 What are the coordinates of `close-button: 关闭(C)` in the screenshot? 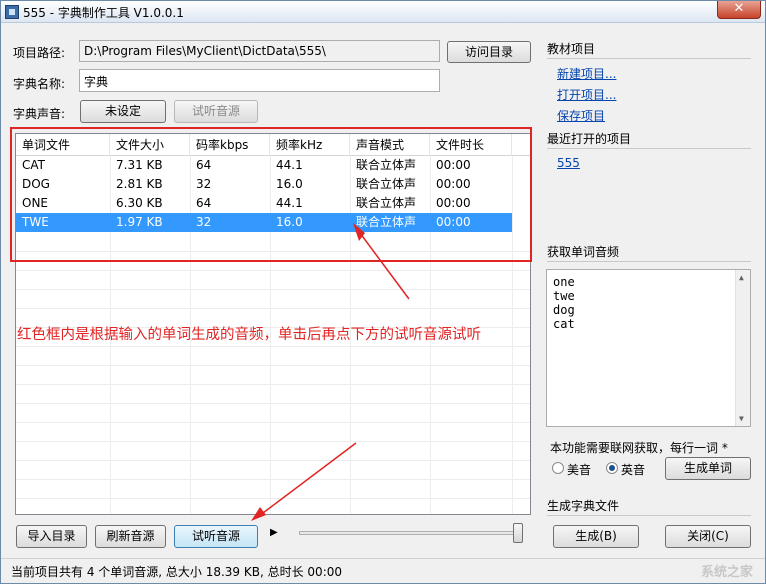 It's located at (708, 536).